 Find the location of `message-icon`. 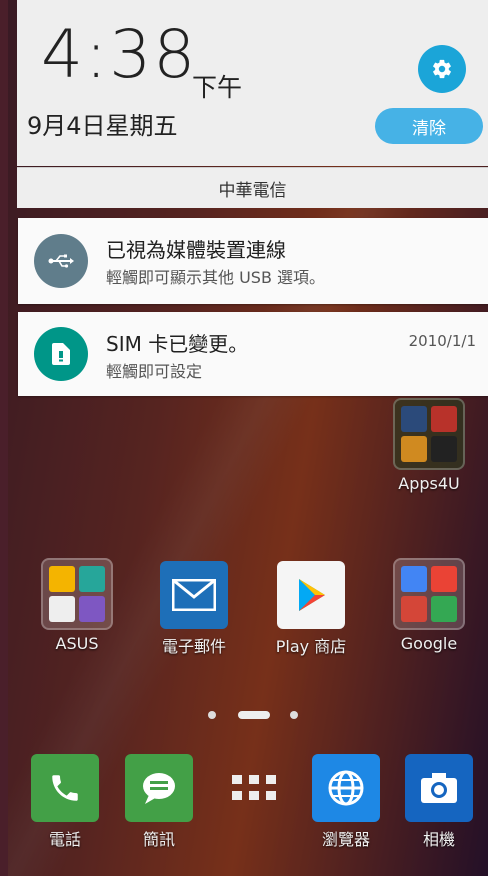

message-icon is located at coordinates (159, 788).